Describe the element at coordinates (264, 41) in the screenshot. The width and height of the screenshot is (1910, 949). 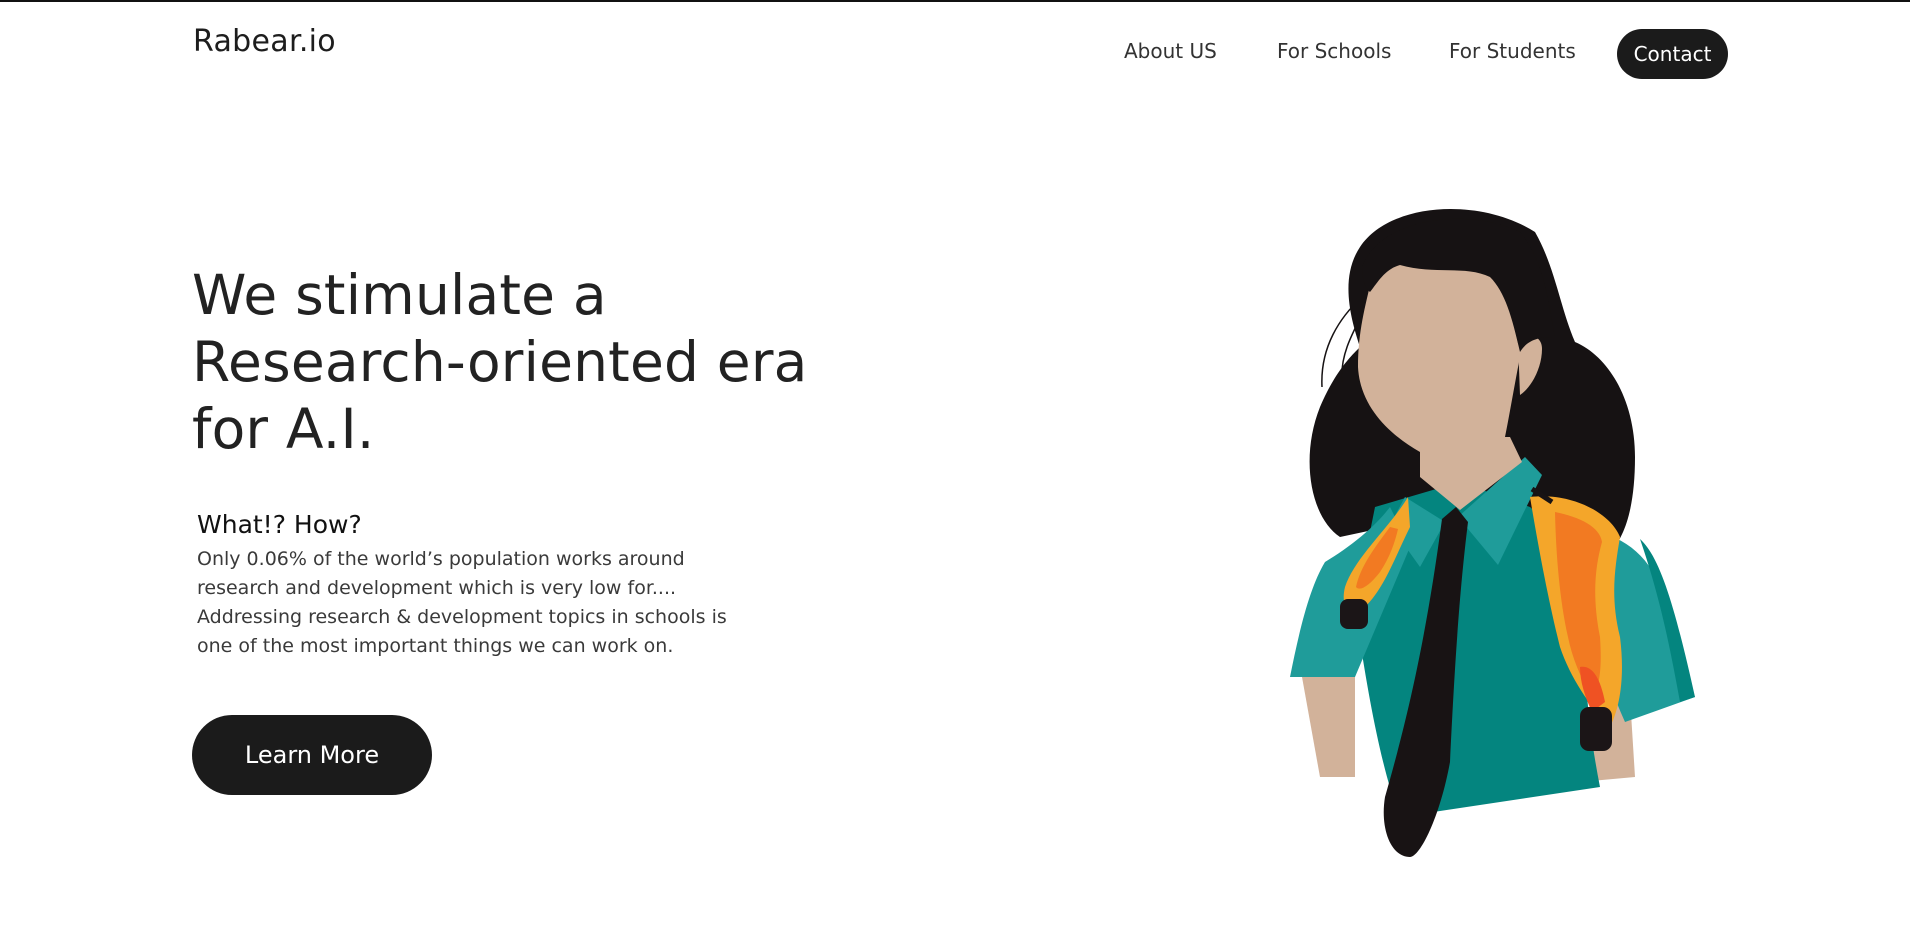
I see `brand-logo: Rabear.io` at that location.